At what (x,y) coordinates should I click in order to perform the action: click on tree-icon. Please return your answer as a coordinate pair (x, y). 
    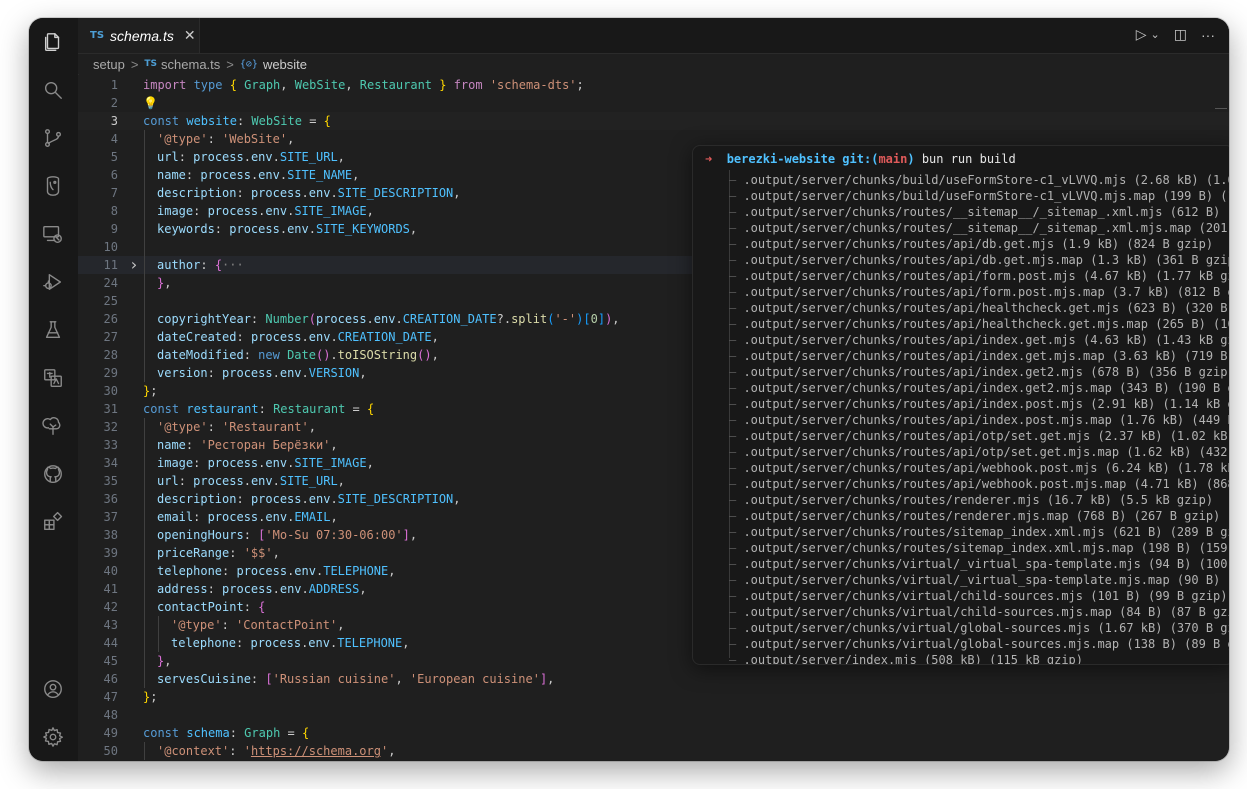
    Looking at the image, I should click on (53, 426).